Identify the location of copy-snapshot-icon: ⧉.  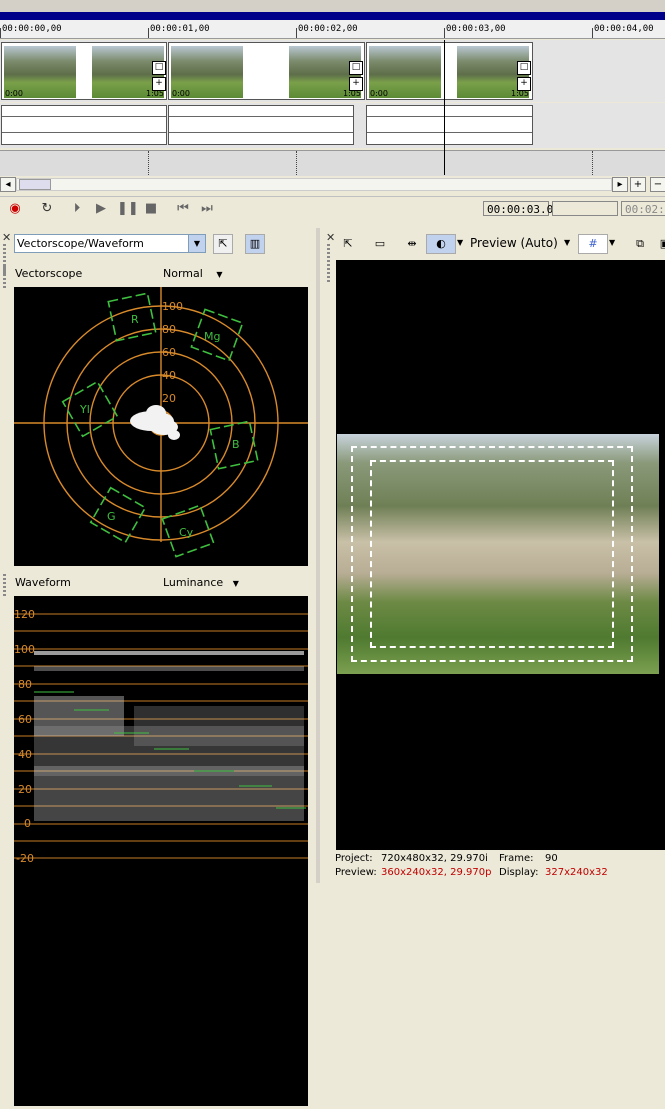
(640, 244).